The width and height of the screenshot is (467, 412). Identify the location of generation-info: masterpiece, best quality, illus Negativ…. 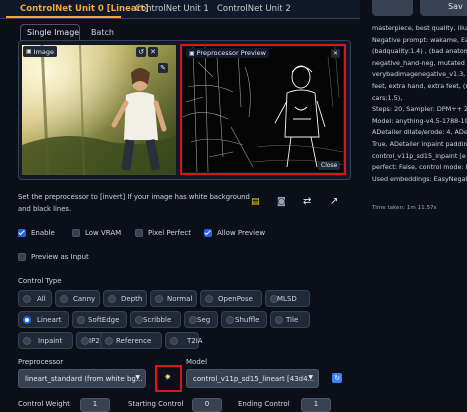
(417, 114).